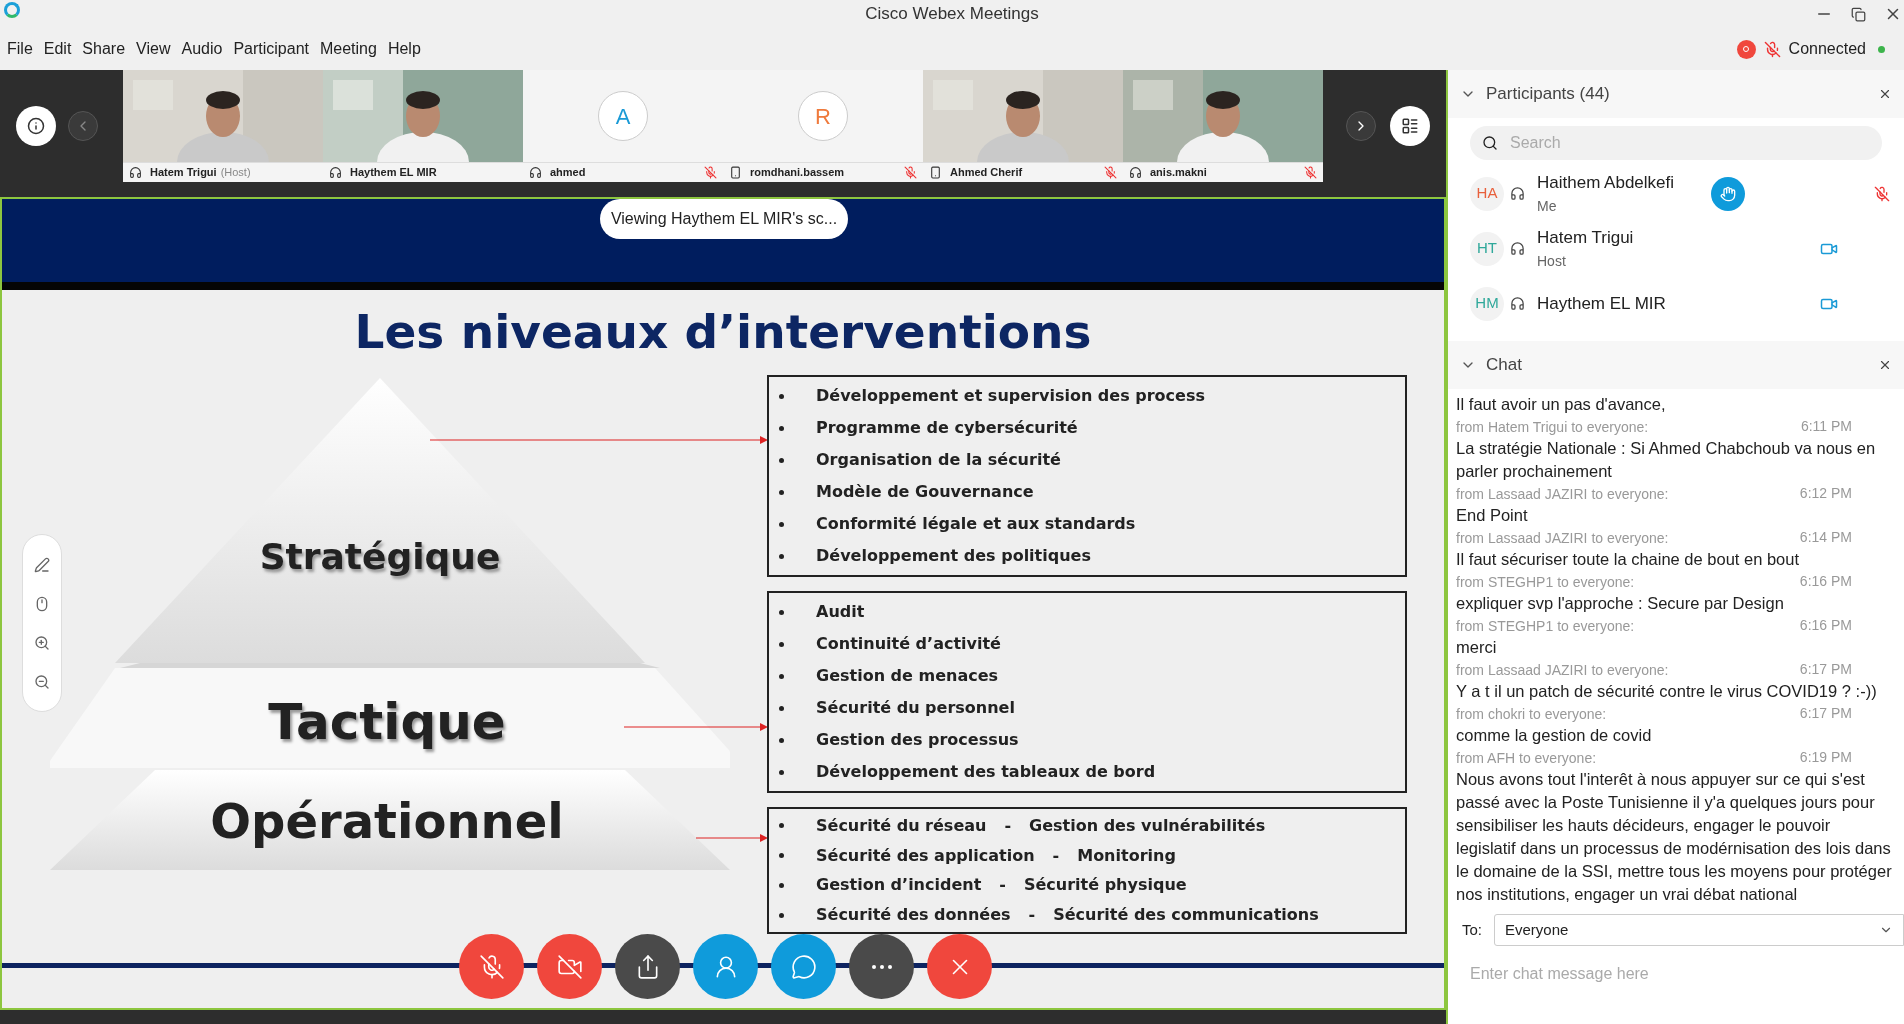 This screenshot has width=1904, height=1024. What do you see at coordinates (1676, 248) in the screenshot?
I see `participant-row: HT Hatem Trigui Host` at bounding box center [1676, 248].